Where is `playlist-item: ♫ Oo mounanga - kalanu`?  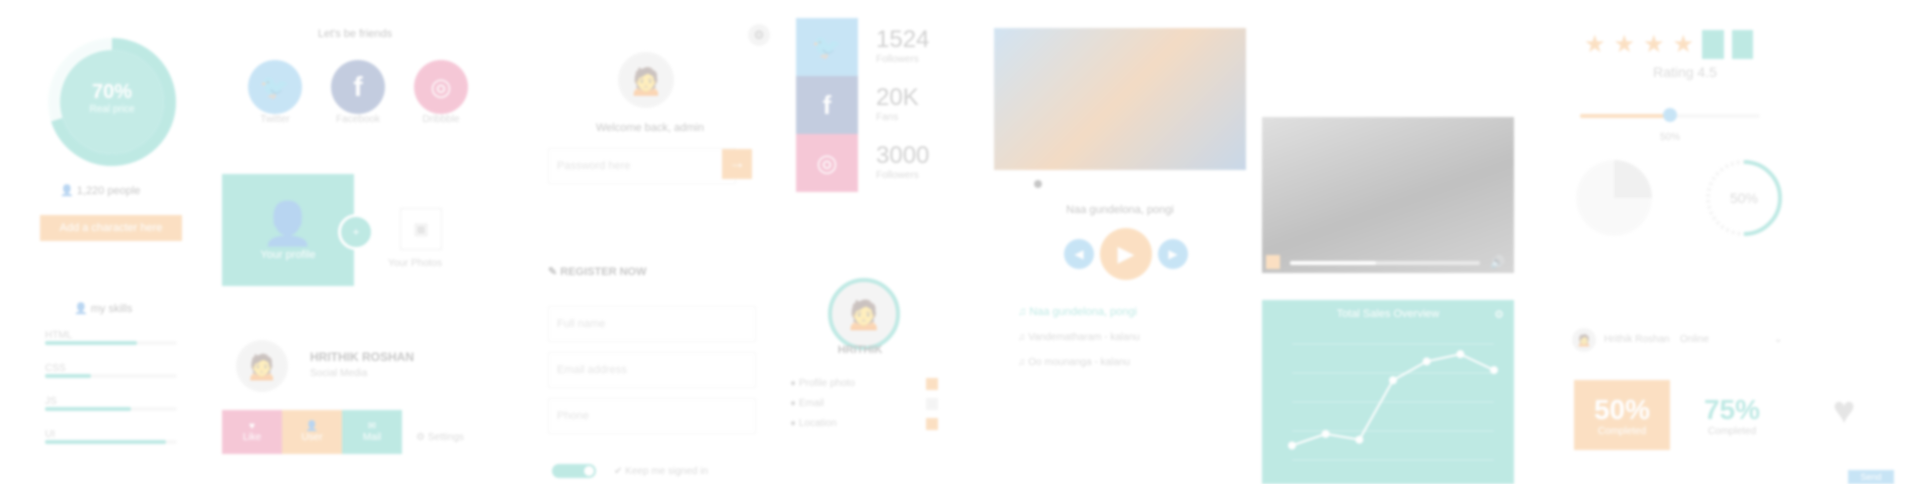
playlist-item: ♫ Oo mounanga - kalanu is located at coordinates (1079, 362).